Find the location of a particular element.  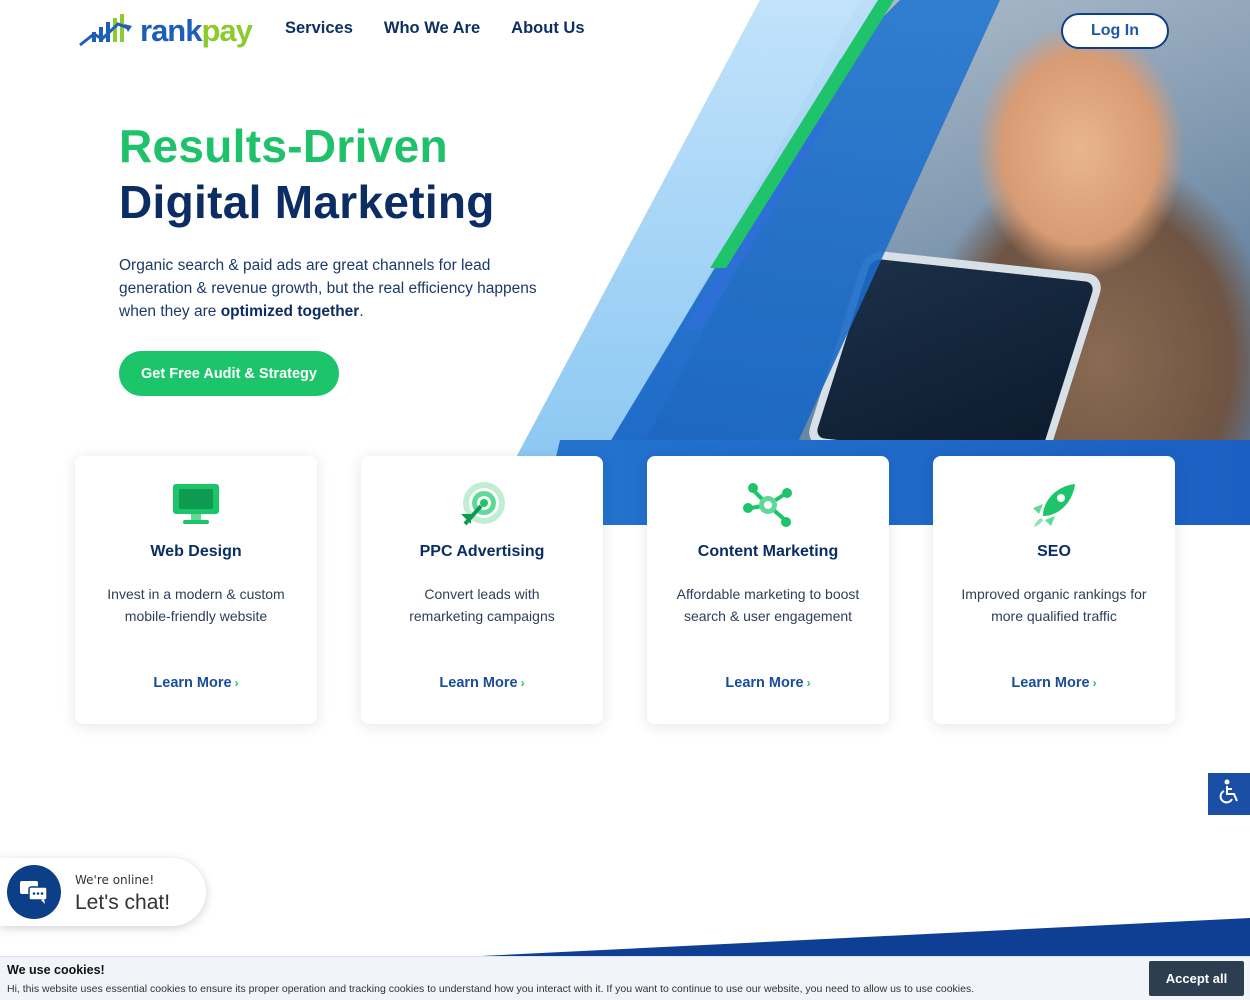

card-description: Convert leads with remarketing campaigns is located at coordinates (482, 605).